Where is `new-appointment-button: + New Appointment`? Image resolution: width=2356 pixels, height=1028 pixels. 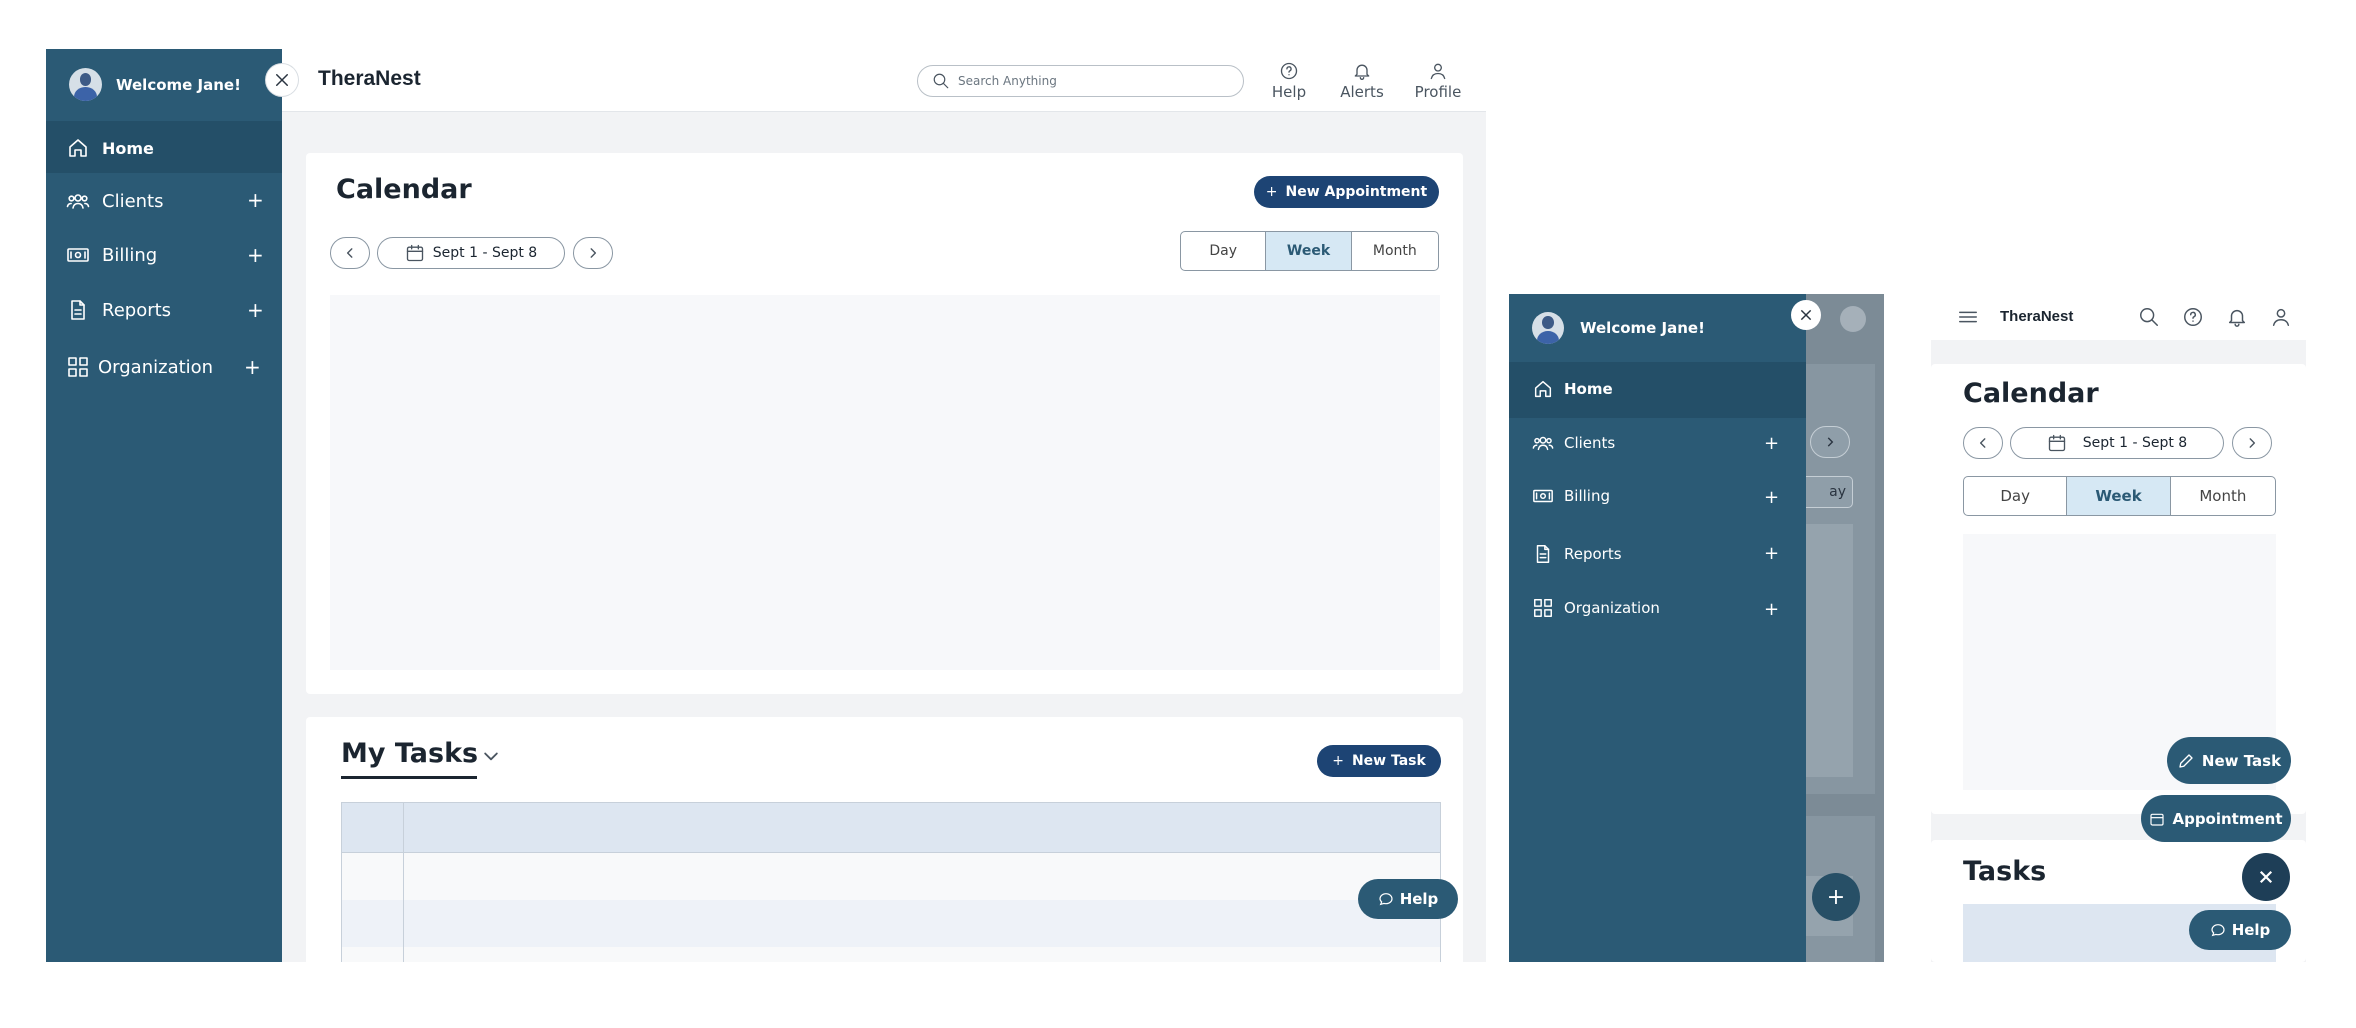
new-appointment-button: + New Appointment is located at coordinates (1346, 192).